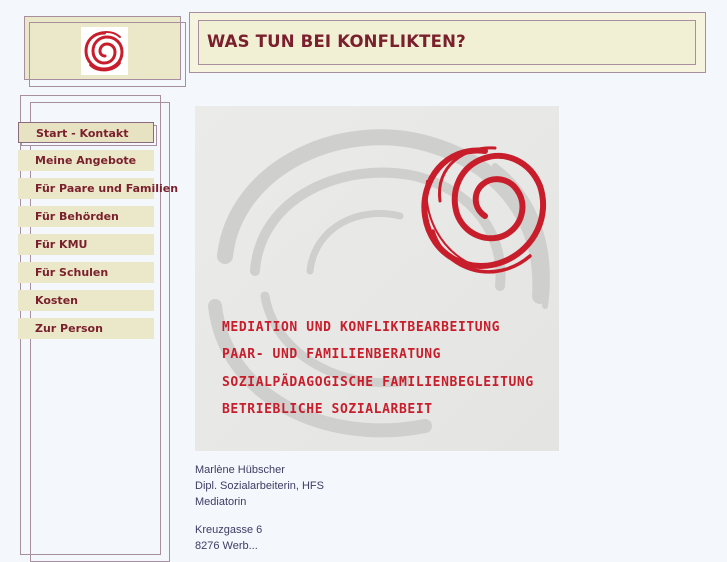  I want to click on nav-item-zur-person: Zur Person, so click(86, 328).